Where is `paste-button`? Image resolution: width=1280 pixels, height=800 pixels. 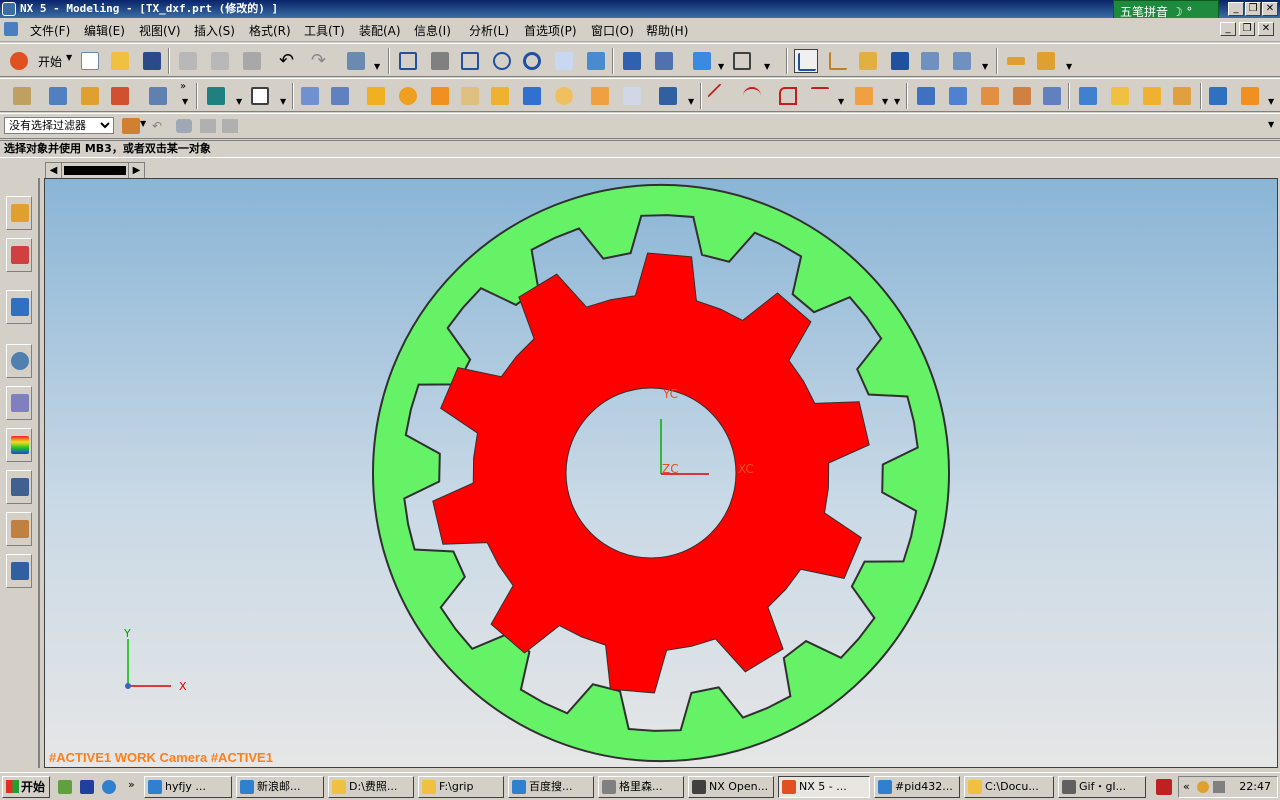 paste-button is located at coordinates (252, 61).